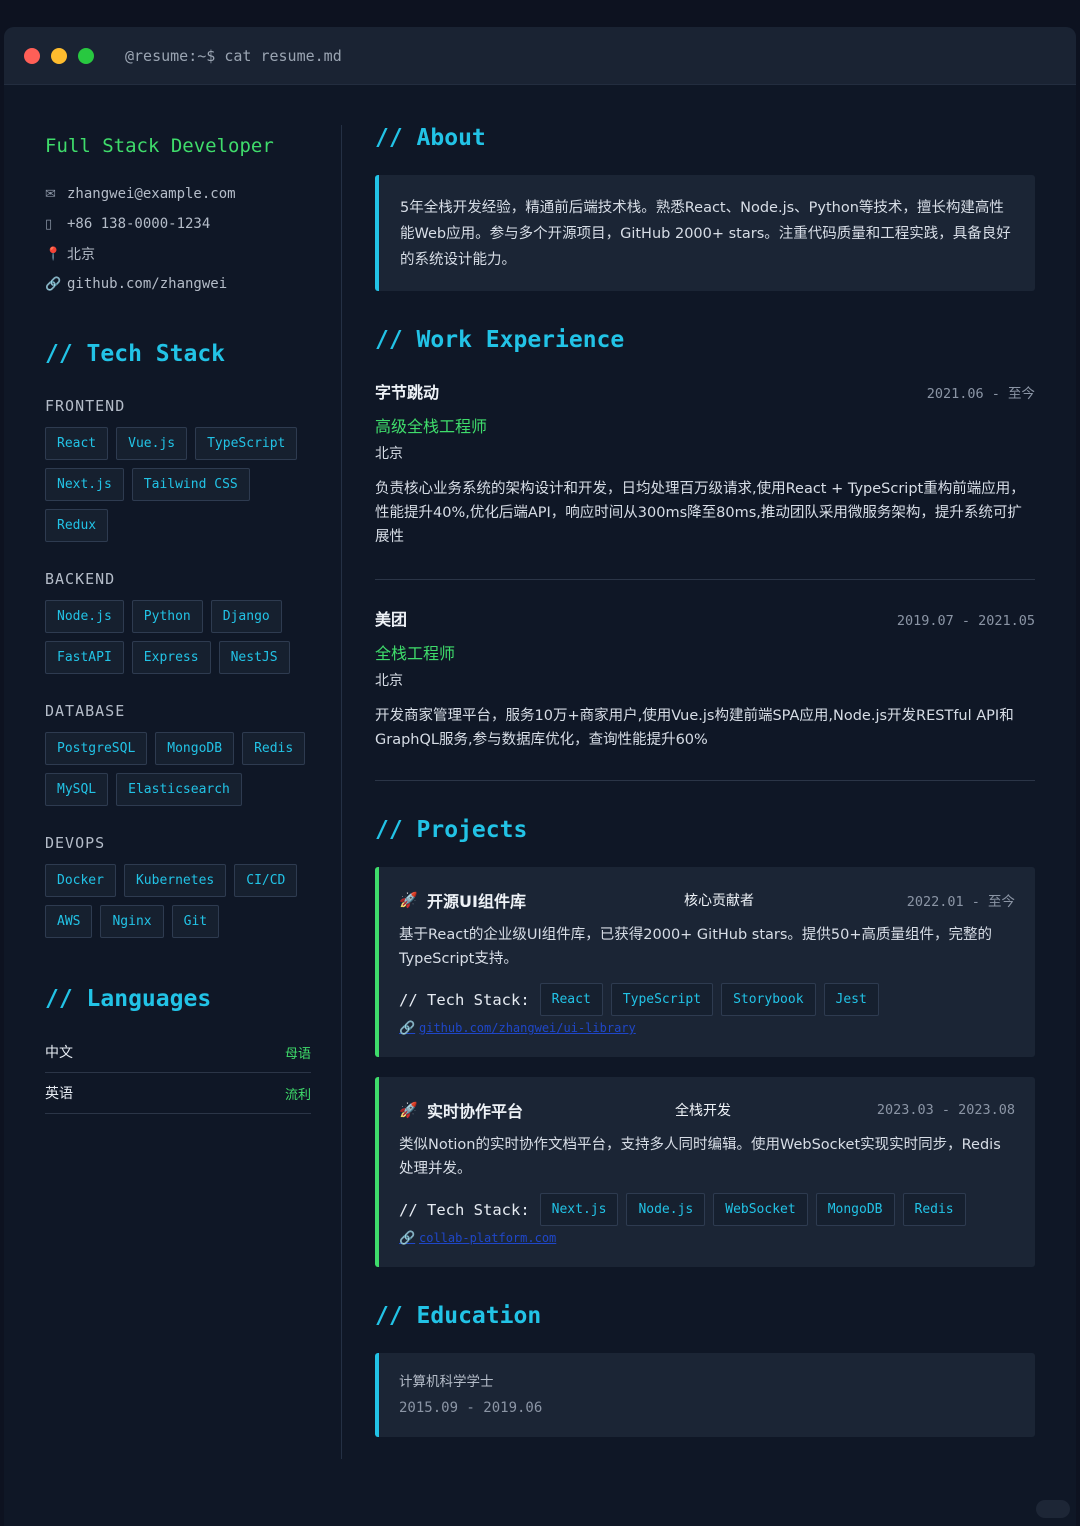  I want to click on category-backend: BACKEND, so click(80, 579).